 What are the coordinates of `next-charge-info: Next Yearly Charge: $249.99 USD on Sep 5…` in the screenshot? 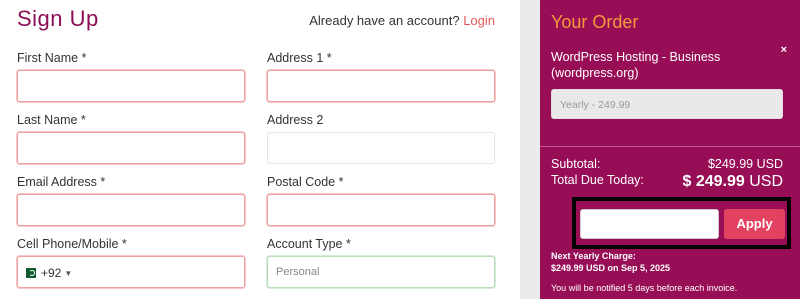 It's located at (610, 262).